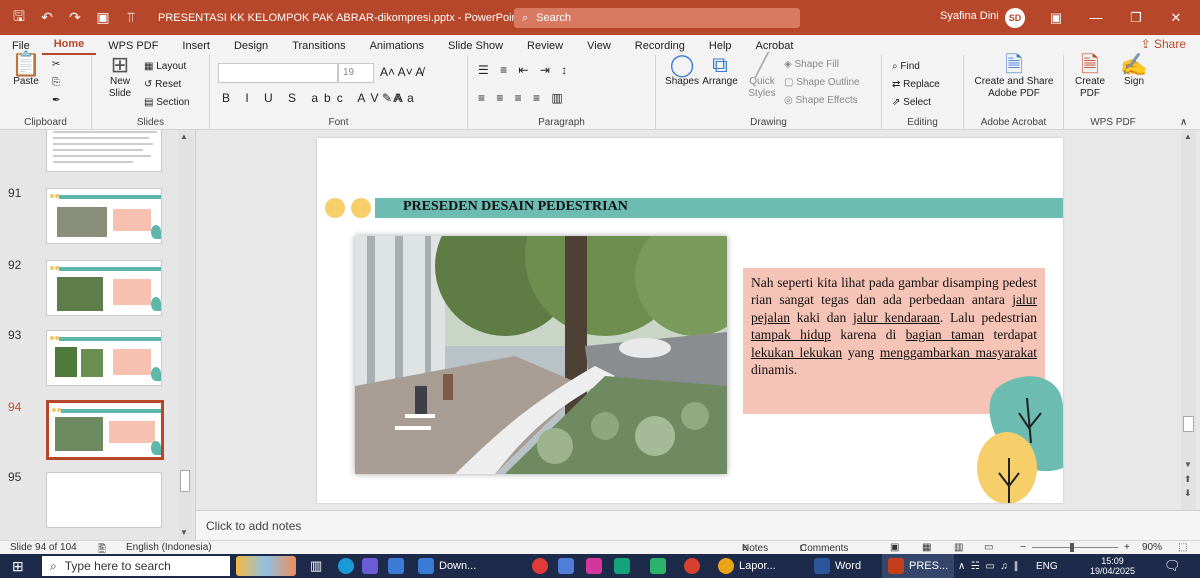 The width and height of the screenshot is (1200, 578). What do you see at coordinates (694, 566) in the screenshot?
I see `wps-office-icon` at bounding box center [694, 566].